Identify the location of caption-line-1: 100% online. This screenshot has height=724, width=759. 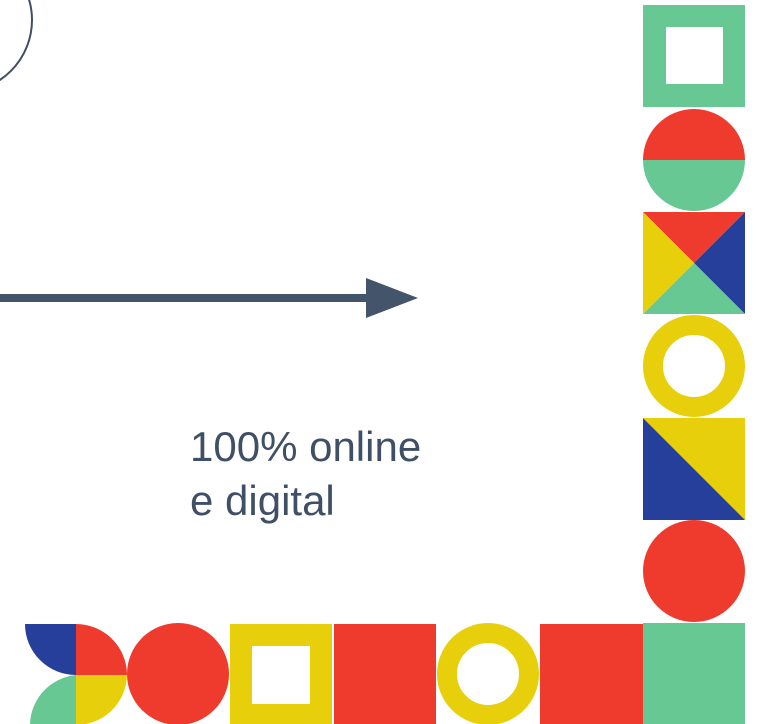
(306, 446).